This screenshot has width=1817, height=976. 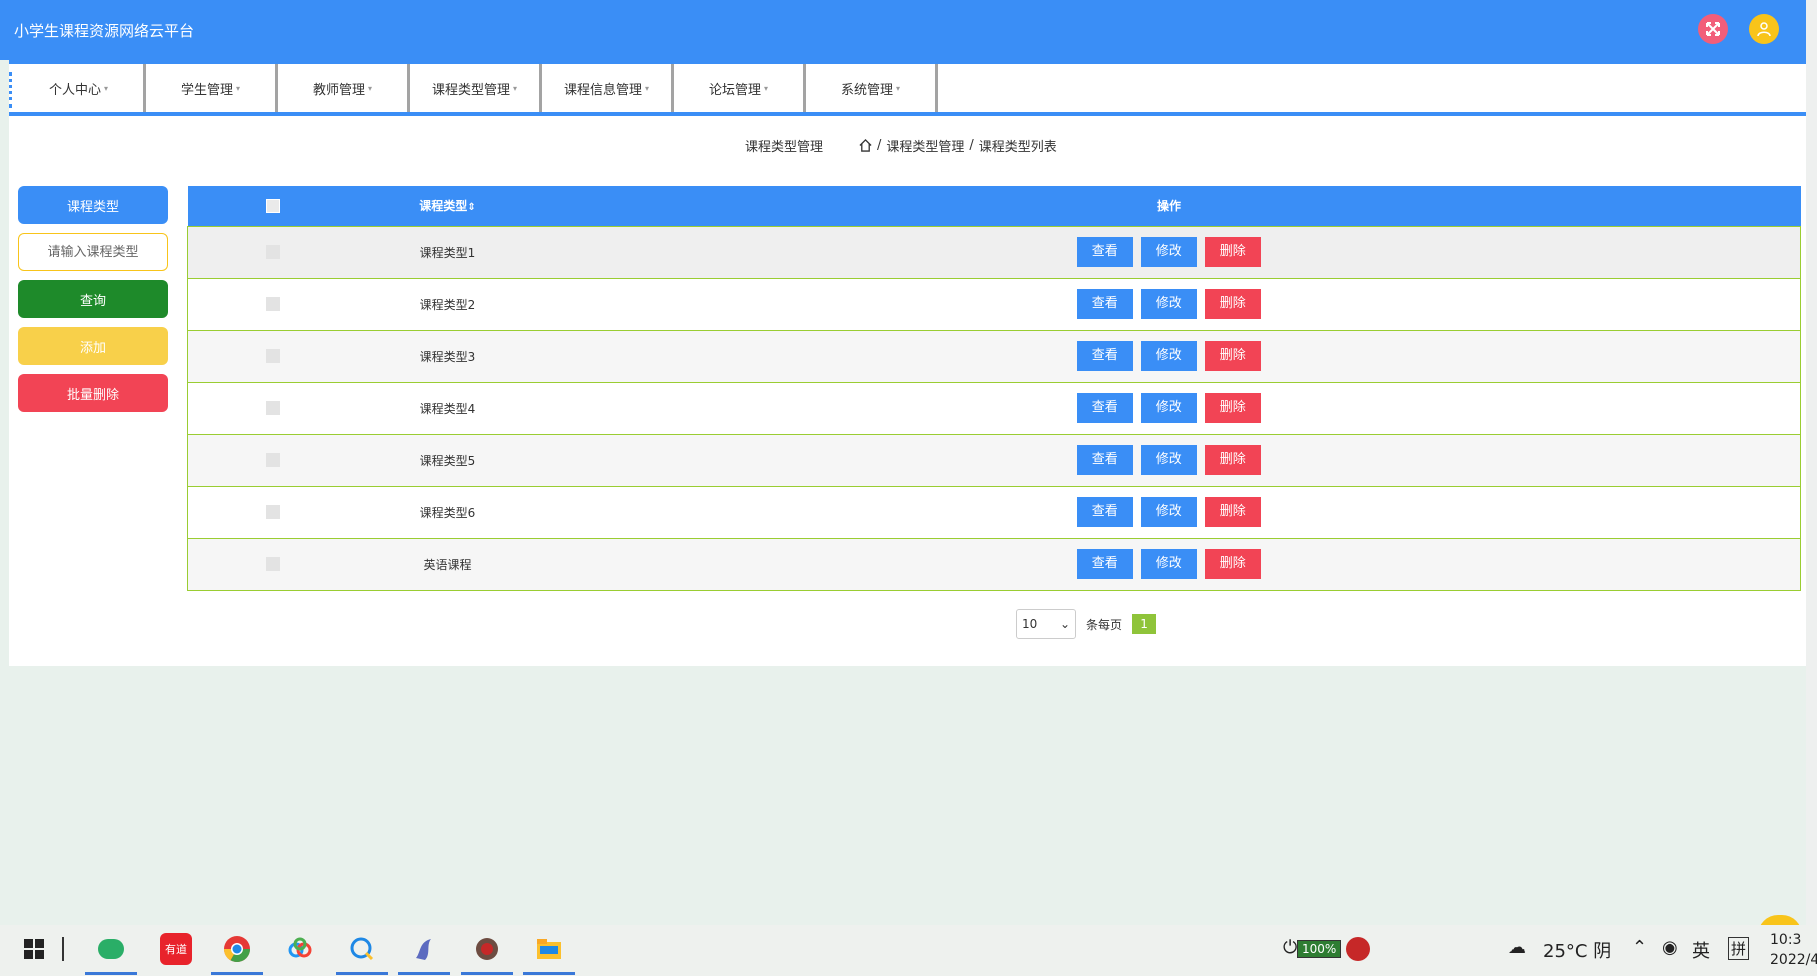 I want to click on ime-language: 英, so click(x=1701, y=950).